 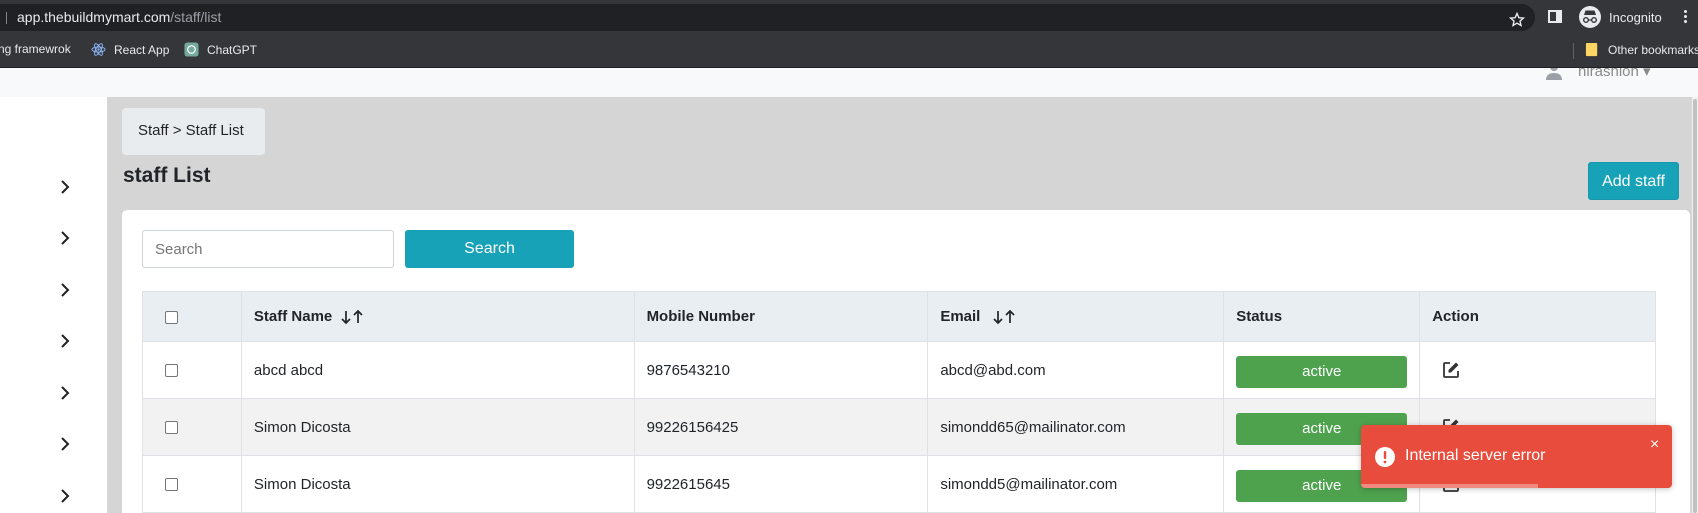 I want to click on error-icon, so click(x=1385, y=457).